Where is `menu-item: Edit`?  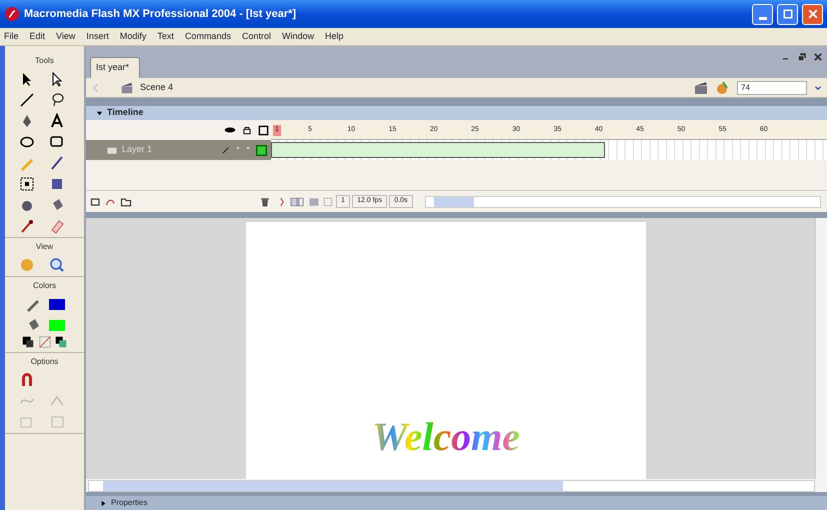
menu-item: Edit is located at coordinates (38, 37).